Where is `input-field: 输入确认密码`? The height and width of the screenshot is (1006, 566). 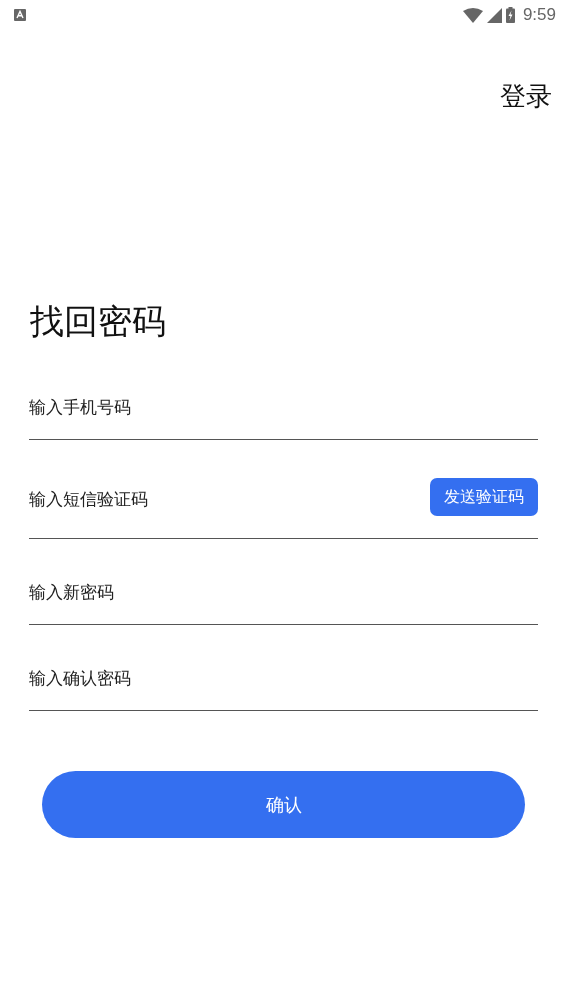 input-field: 输入确认密码 is located at coordinates (283, 677).